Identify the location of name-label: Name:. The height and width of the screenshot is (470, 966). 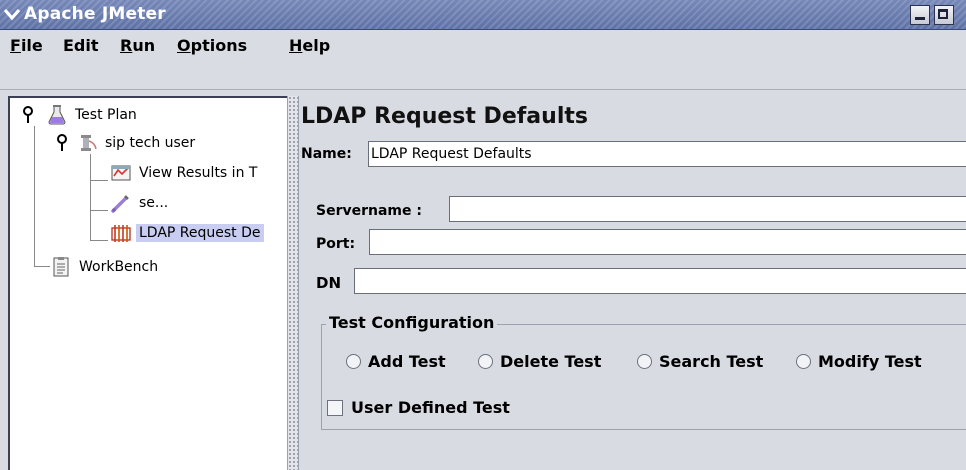
(326, 154).